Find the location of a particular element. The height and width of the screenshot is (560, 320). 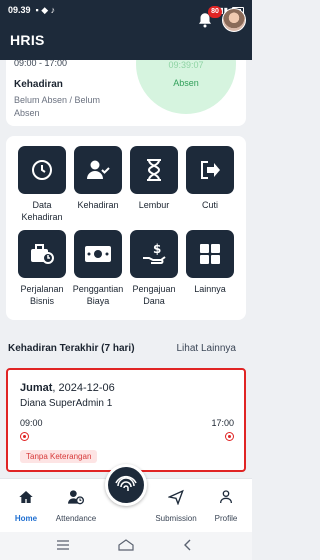

menu-cuti: Cuti is located at coordinates (210, 178).